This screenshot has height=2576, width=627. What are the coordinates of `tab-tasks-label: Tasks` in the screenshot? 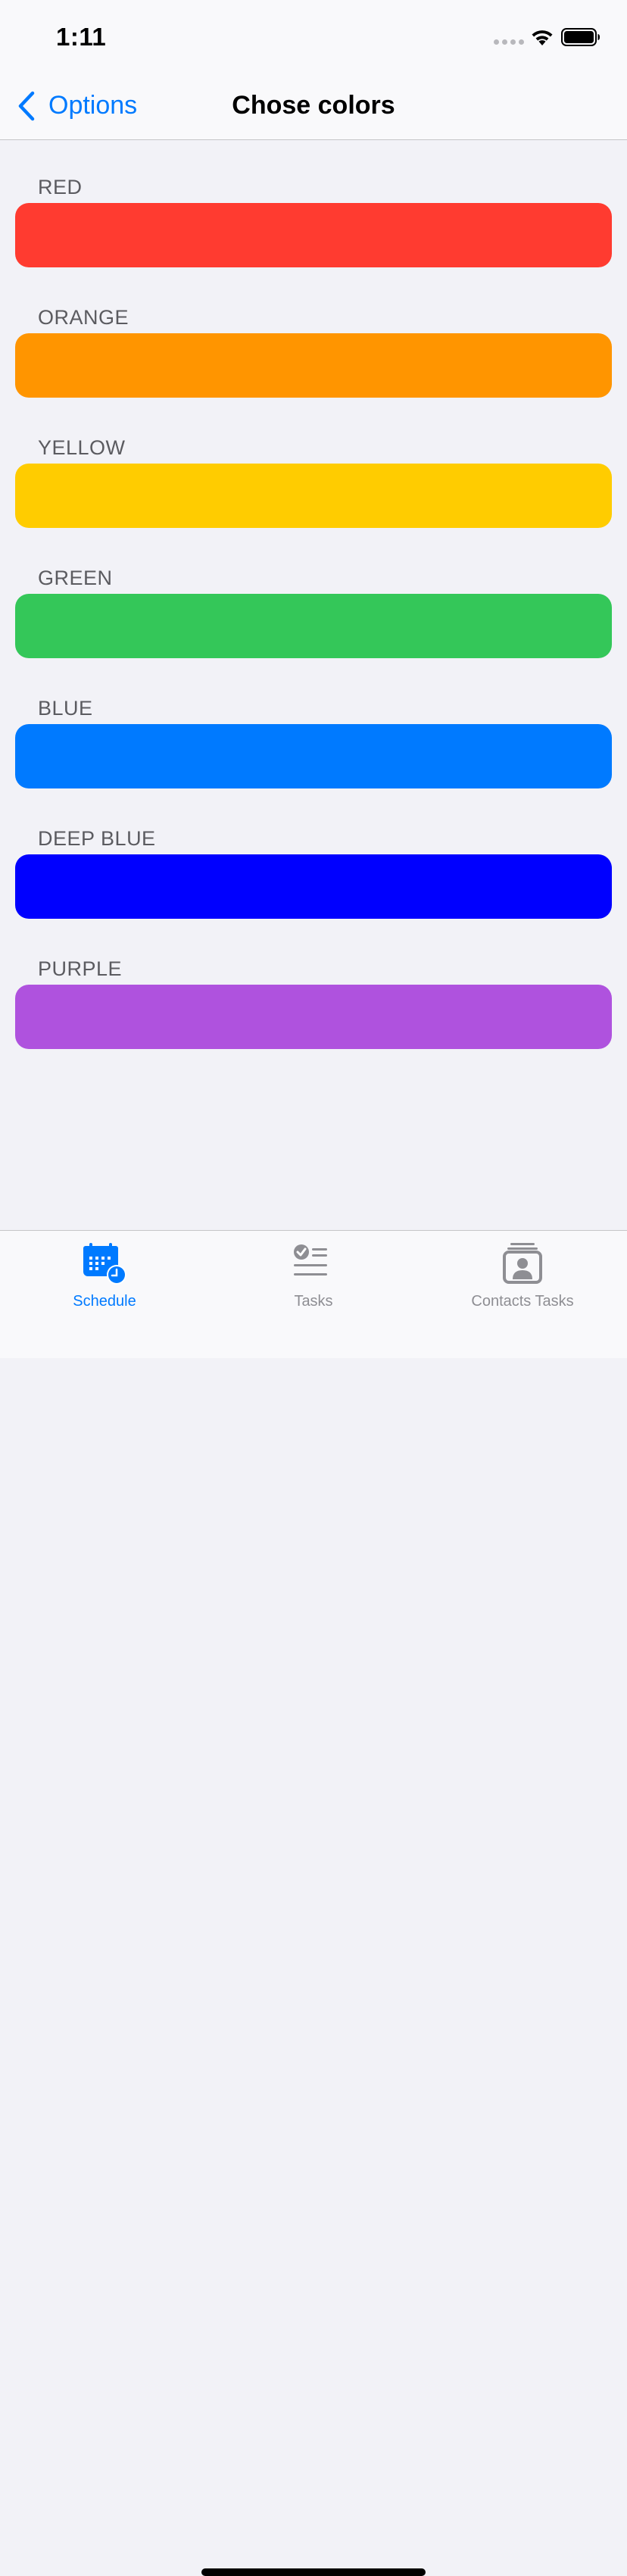 It's located at (313, 1302).